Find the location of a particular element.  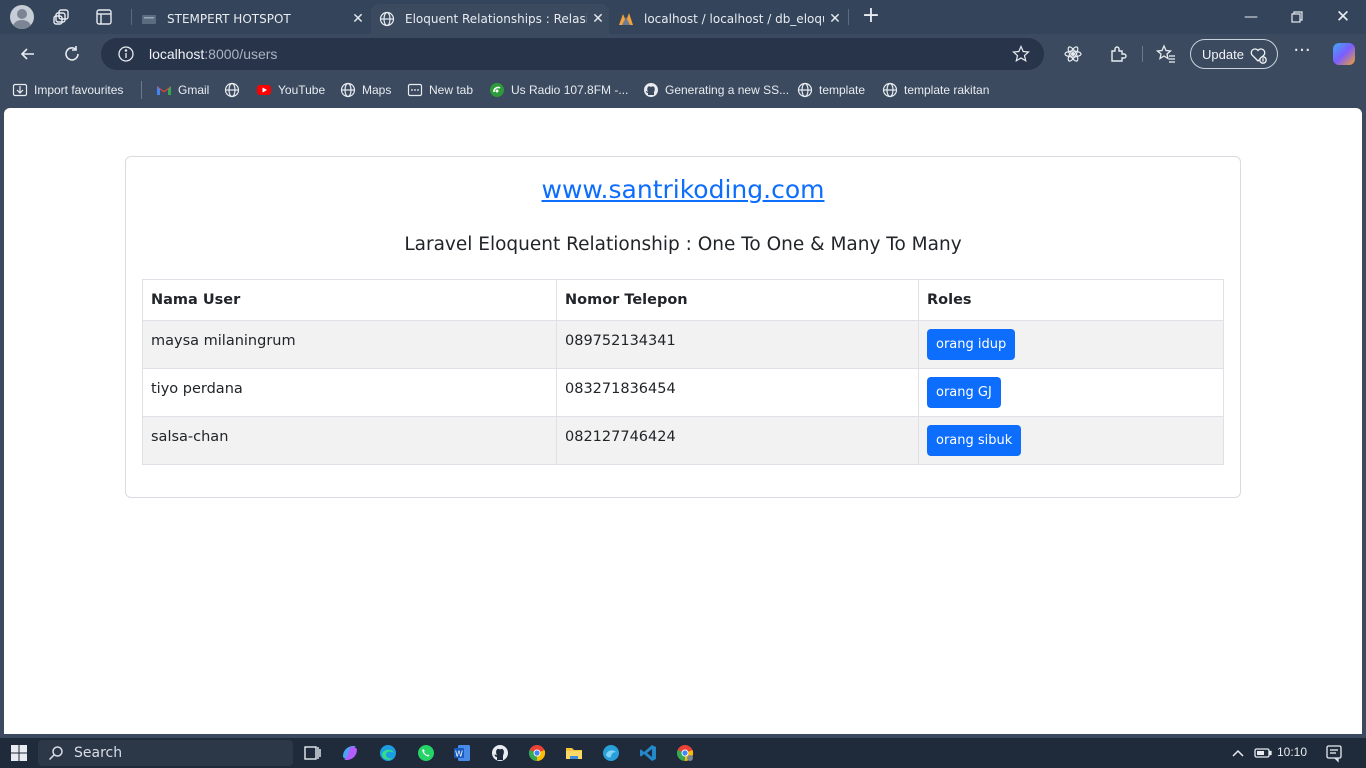

minimize-icon: — is located at coordinates (1251, 17).